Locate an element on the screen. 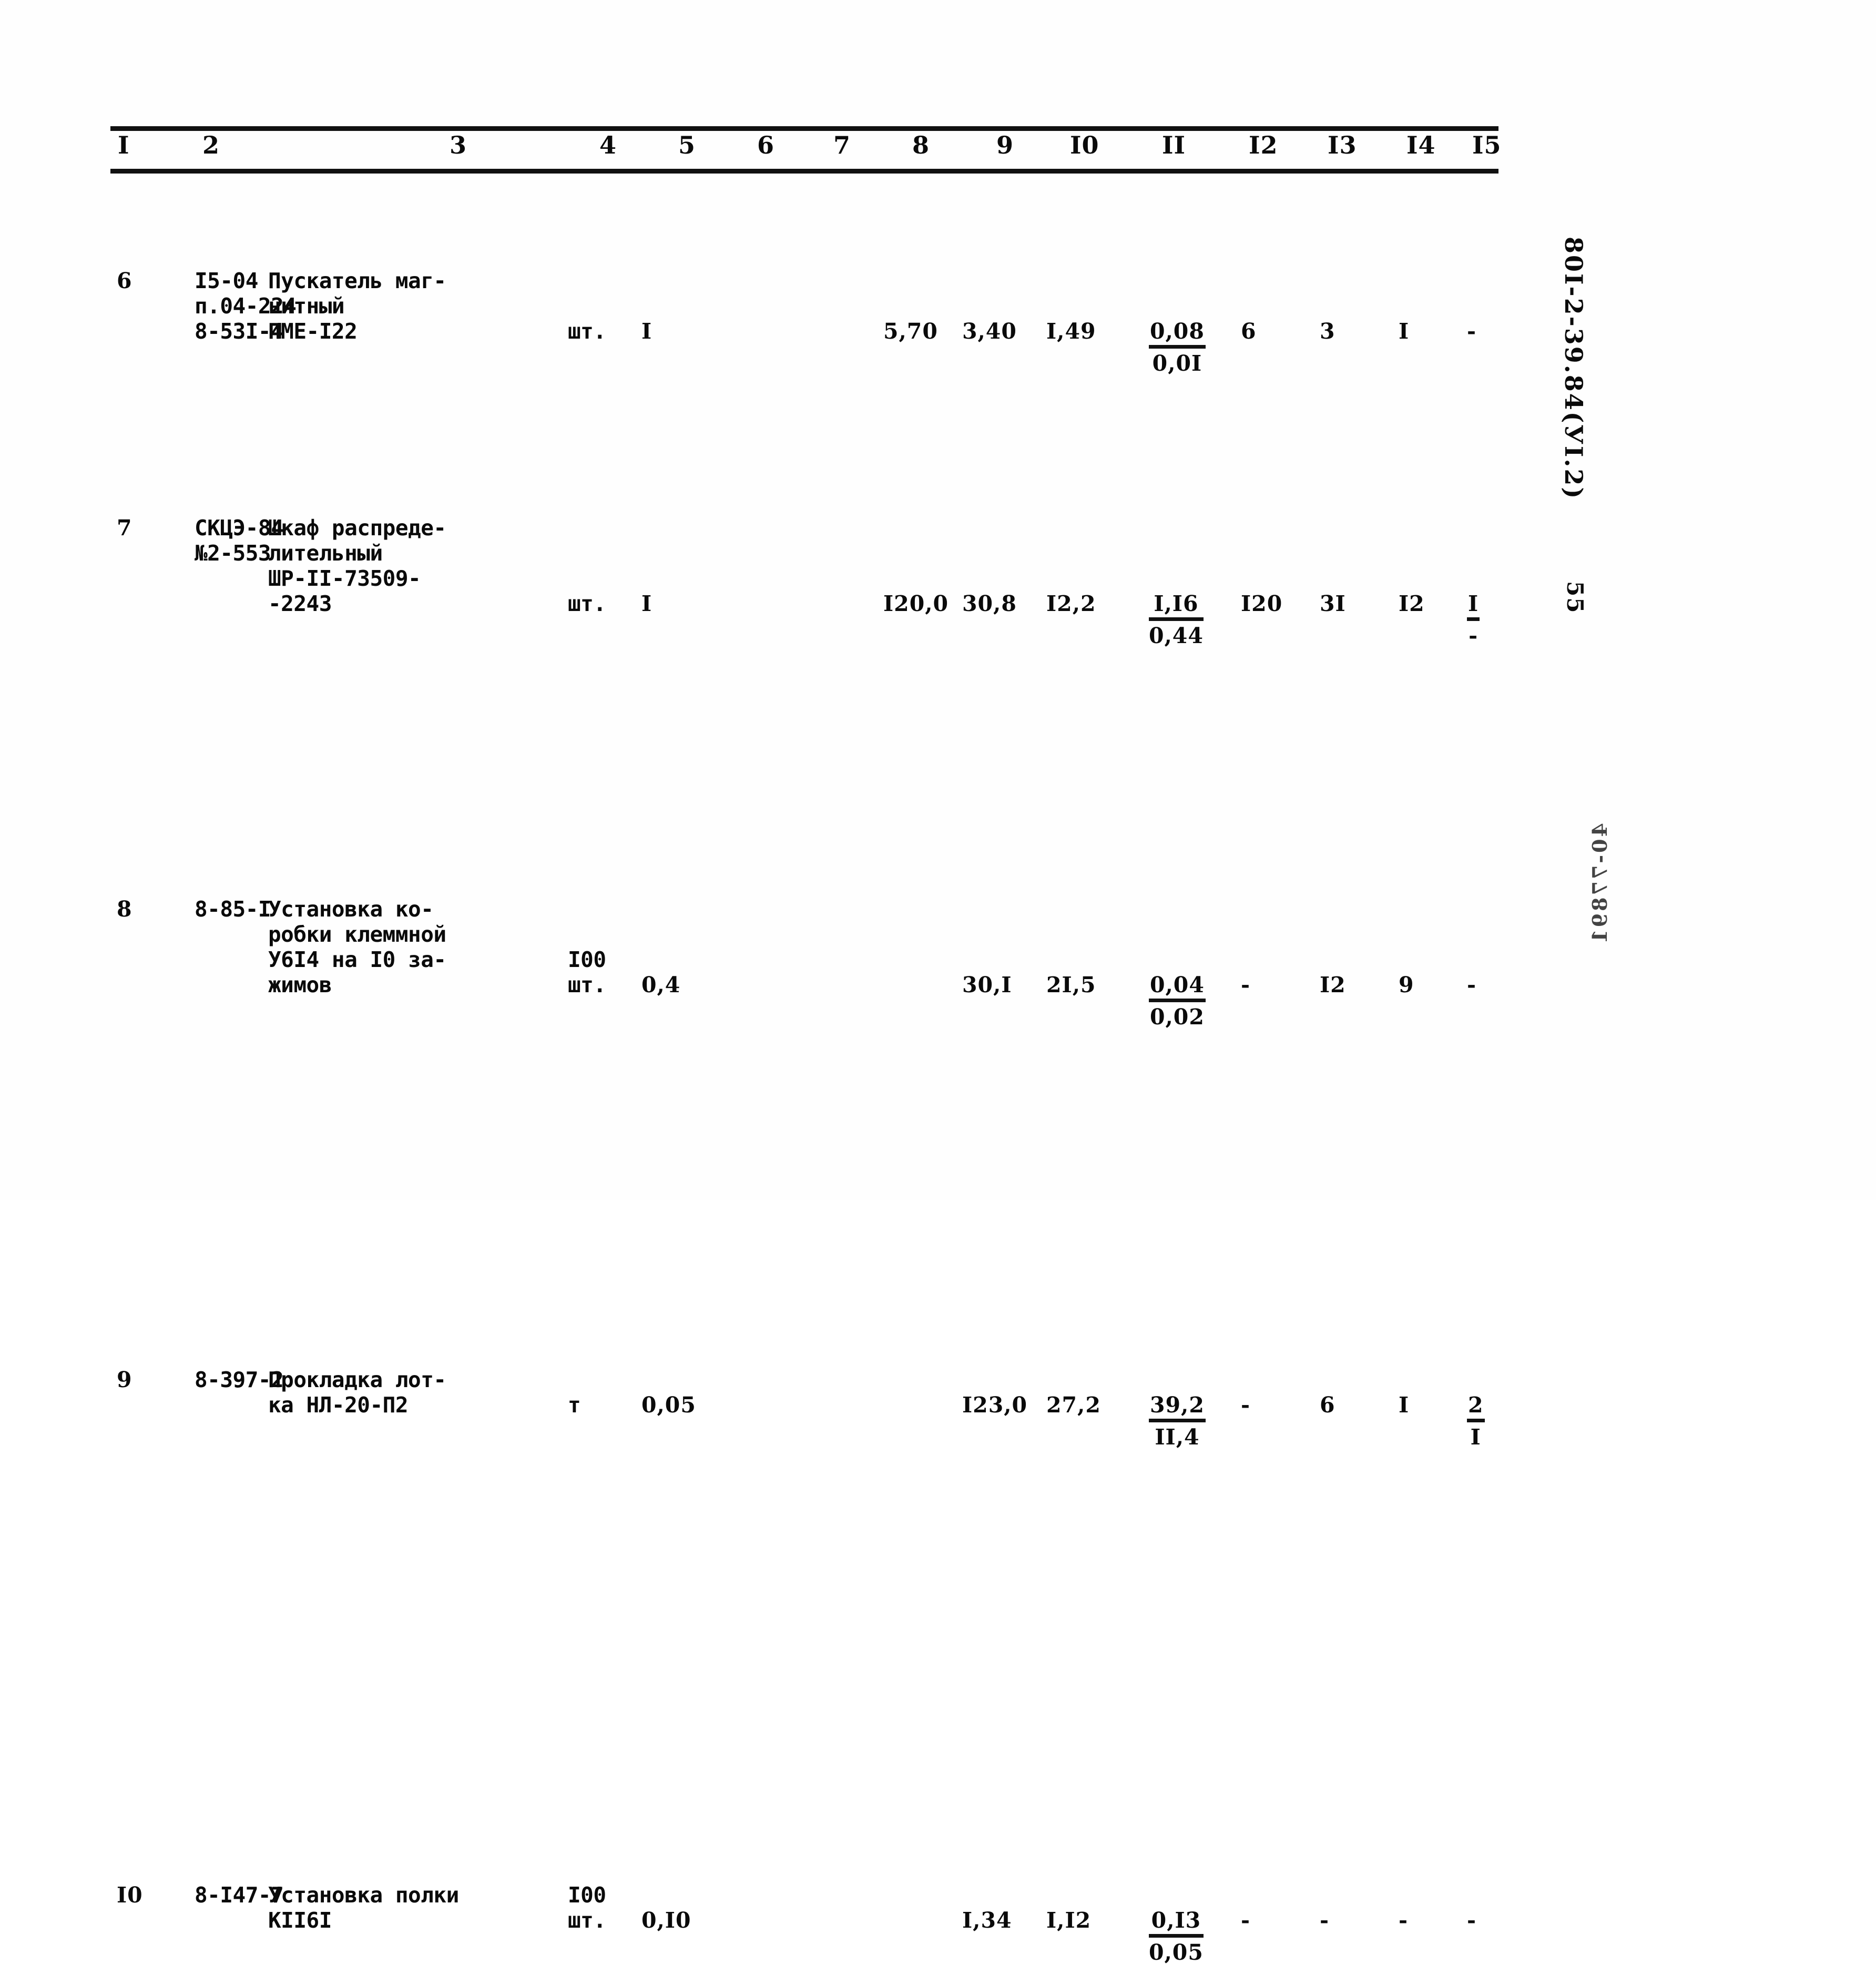 The width and height of the screenshot is (1876, 1965). column-header-7: 7 is located at coordinates (842, 145).